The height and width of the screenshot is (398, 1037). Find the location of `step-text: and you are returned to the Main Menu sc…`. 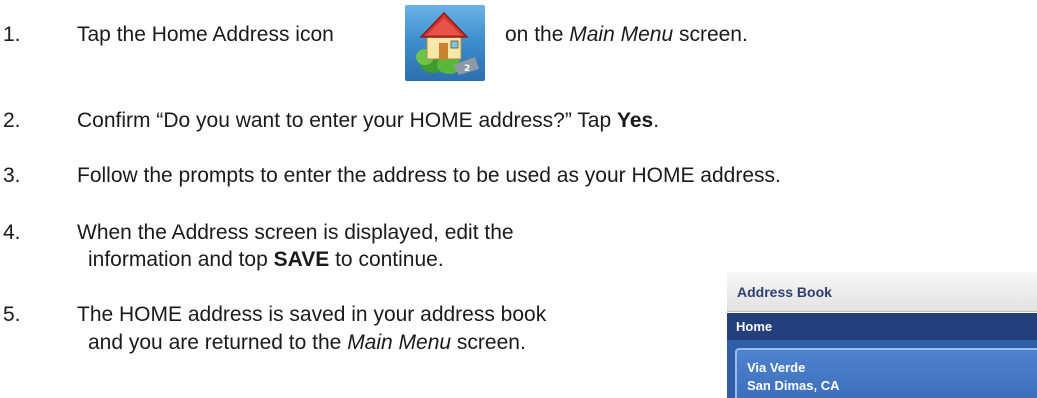

step-text: and you are returned to the Main Menu sc… is located at coordinates (307, 343).